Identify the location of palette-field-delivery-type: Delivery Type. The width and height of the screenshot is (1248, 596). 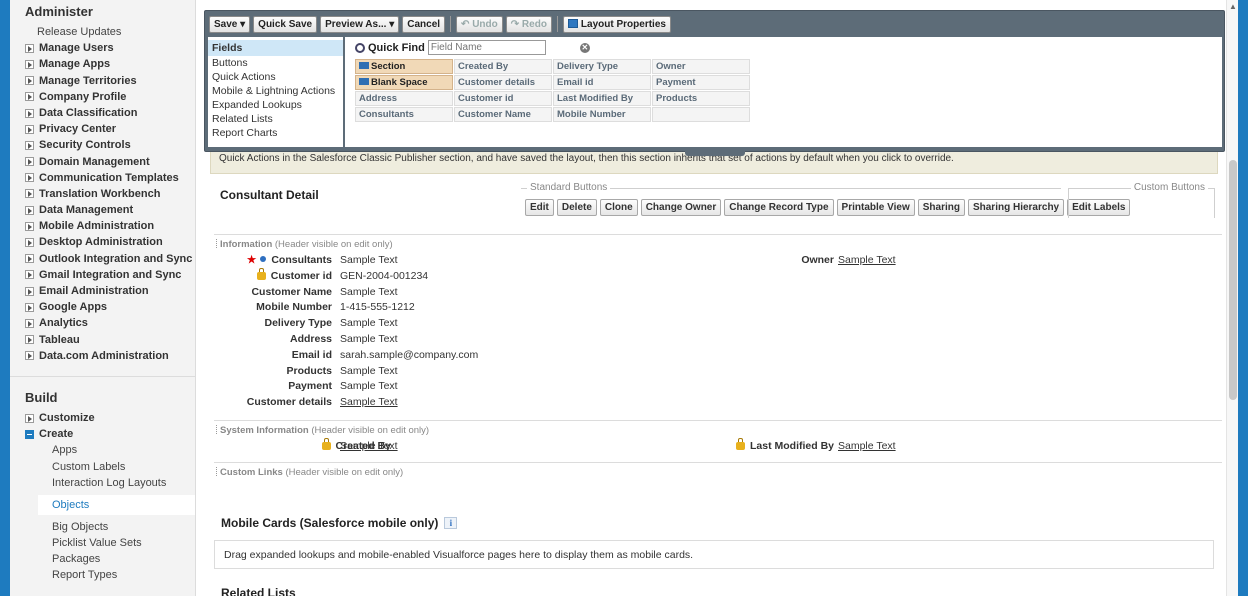
(602, 66).